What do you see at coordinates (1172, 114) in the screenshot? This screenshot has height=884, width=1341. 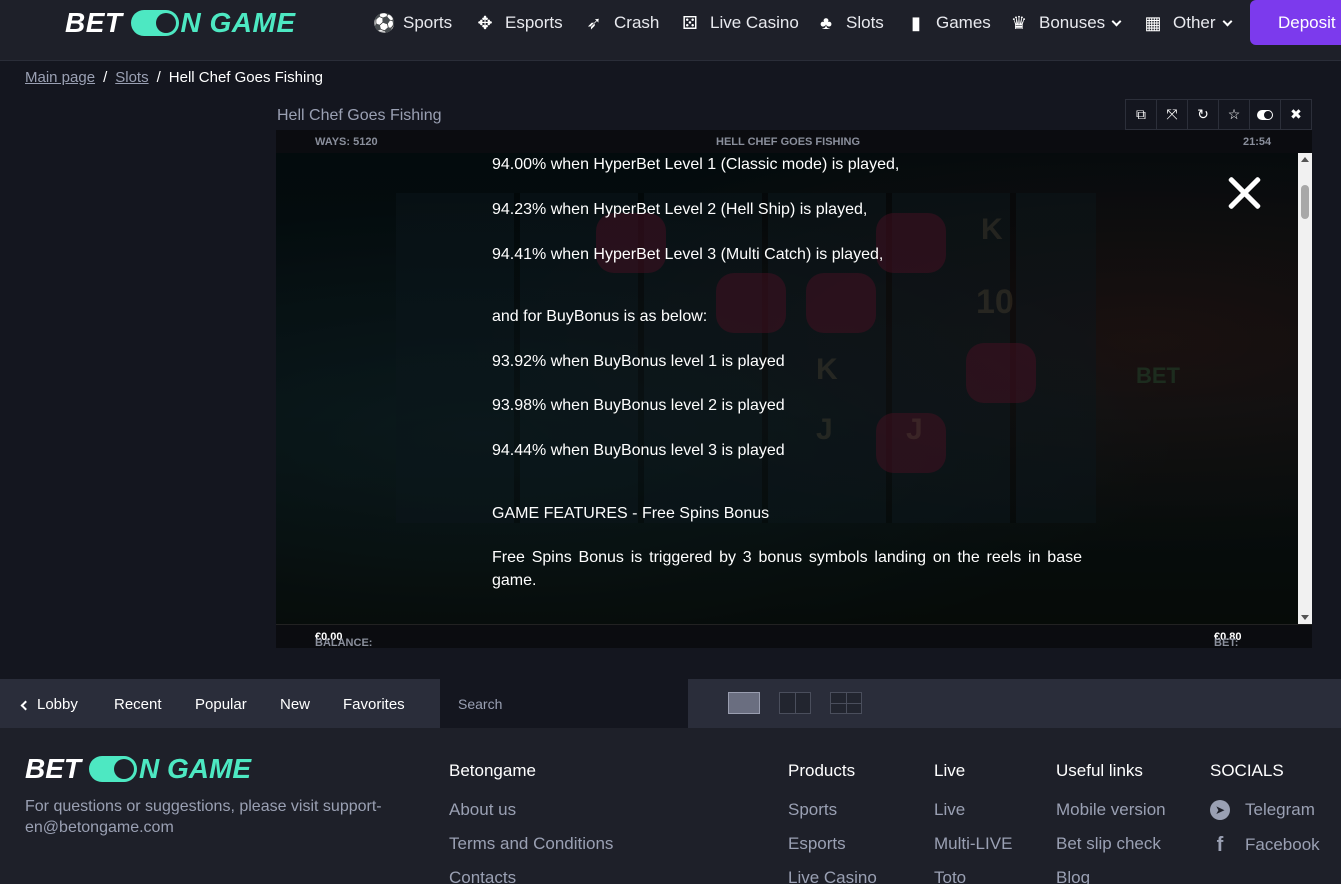 I see `fullscreen-icon: ⤧` at bounding box center [1172, 114].